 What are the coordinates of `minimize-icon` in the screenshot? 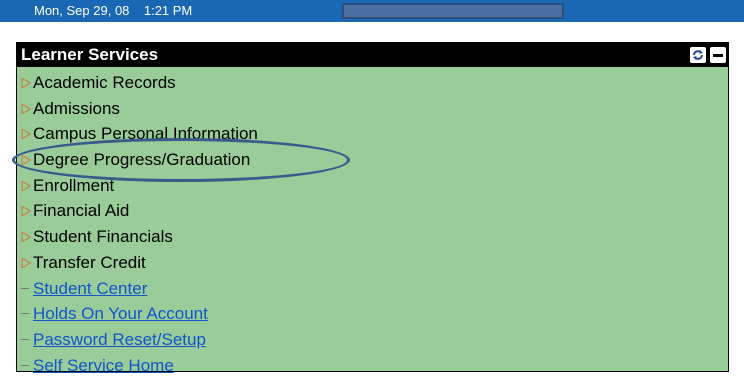 It's located at (718, 55).